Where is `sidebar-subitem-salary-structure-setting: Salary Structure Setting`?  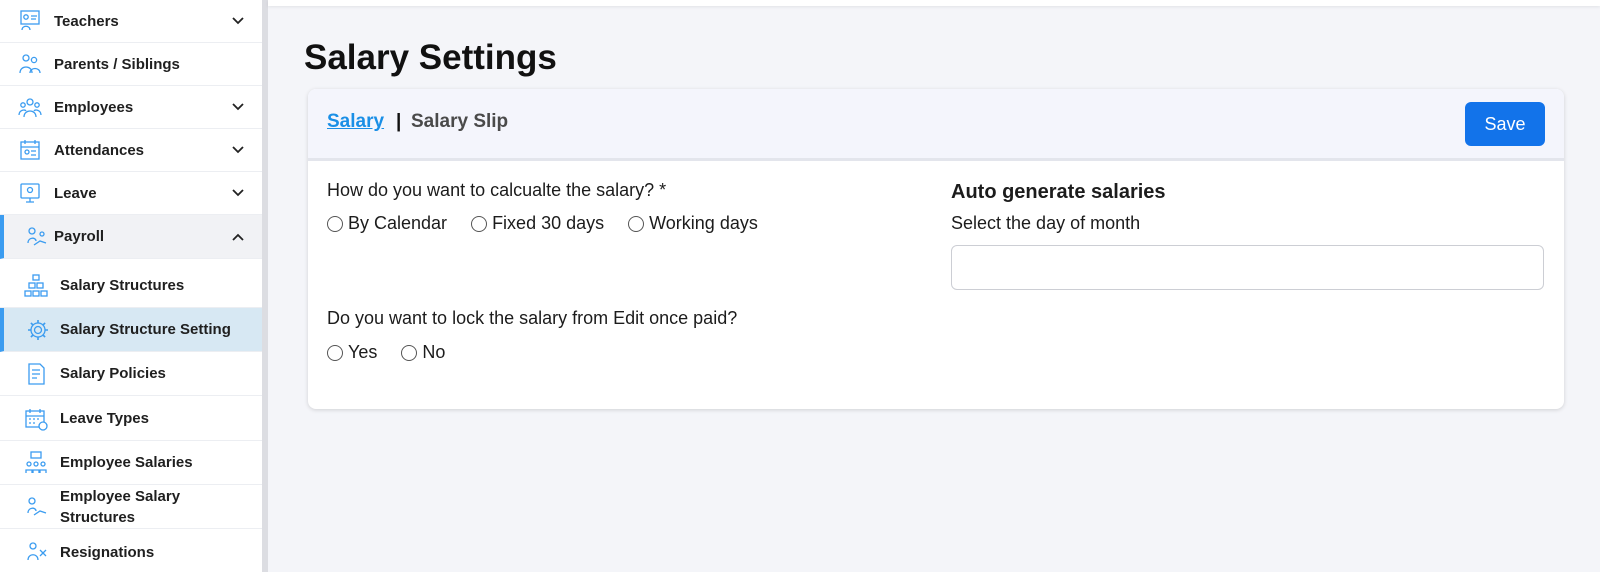
sidebar-subitem-salary-structure-setting: Salary Structure Setting is located at coordinates (131, 330).